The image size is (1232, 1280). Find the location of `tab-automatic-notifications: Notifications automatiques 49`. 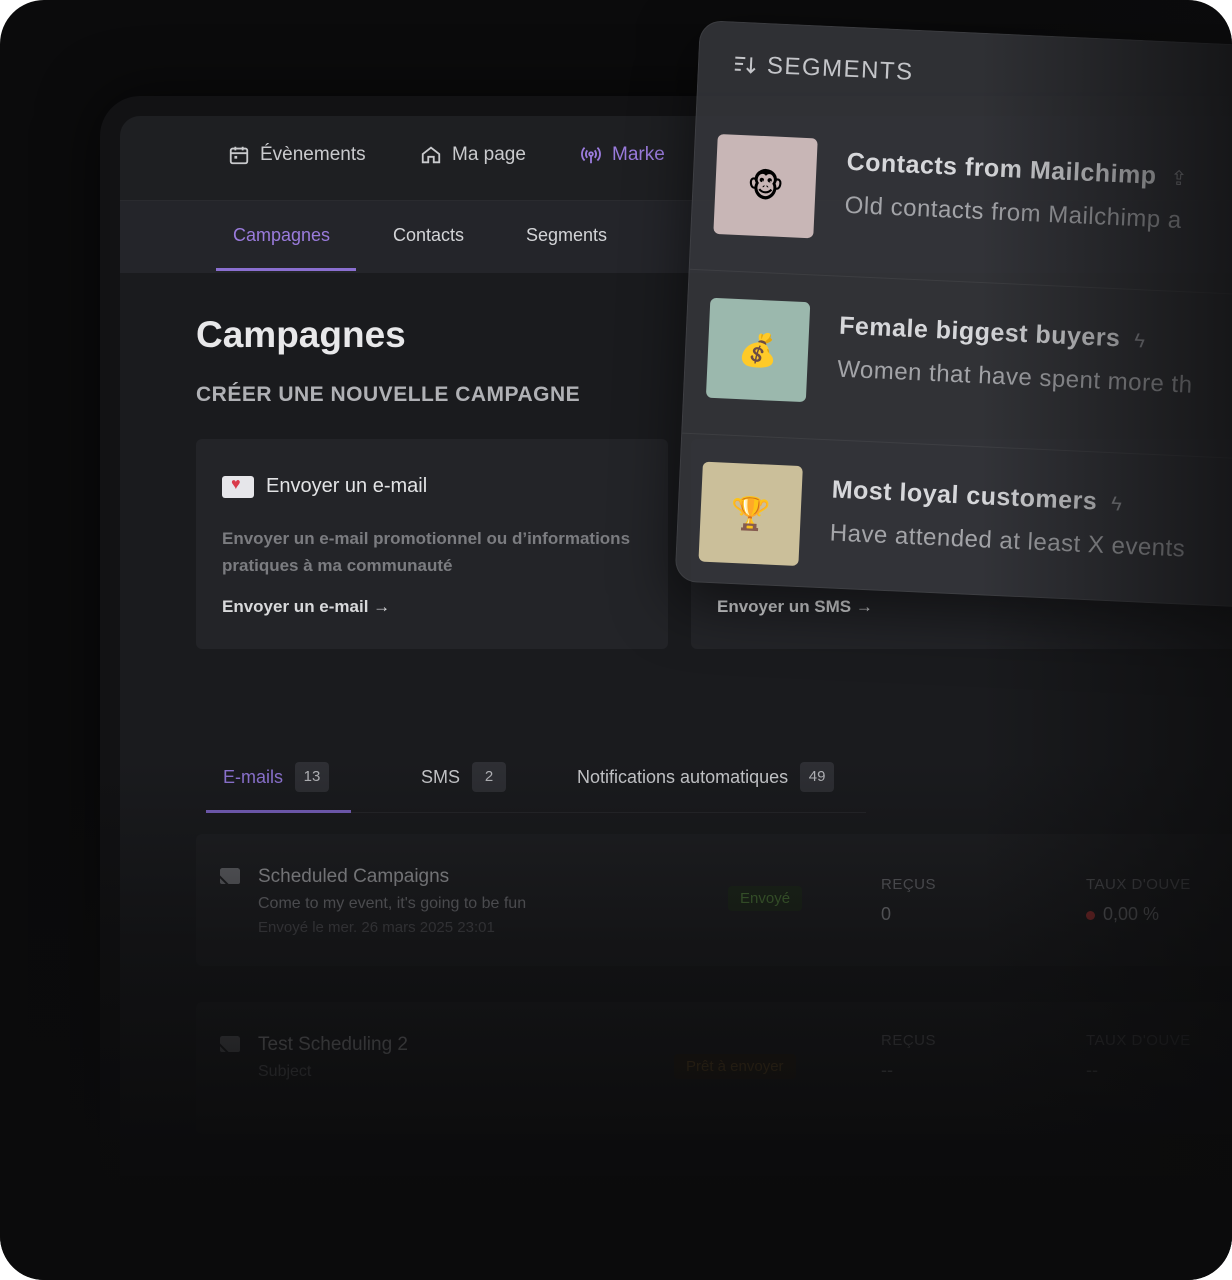

tab-automatic-notifications: Notifications automatiques 49 is located at coordinates (706, 777).